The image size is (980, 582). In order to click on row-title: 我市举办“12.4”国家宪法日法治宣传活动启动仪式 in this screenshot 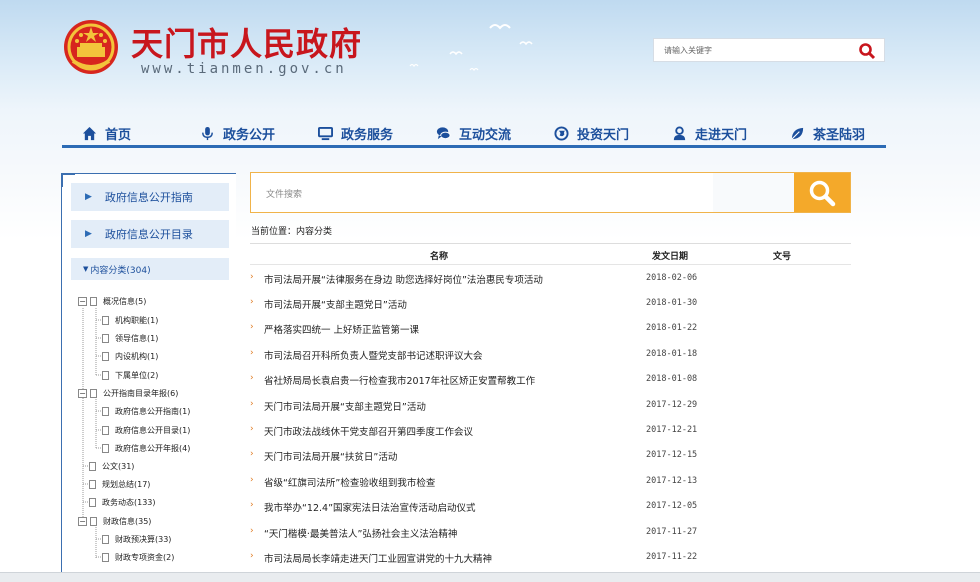, I will do `click(370, 507)`.